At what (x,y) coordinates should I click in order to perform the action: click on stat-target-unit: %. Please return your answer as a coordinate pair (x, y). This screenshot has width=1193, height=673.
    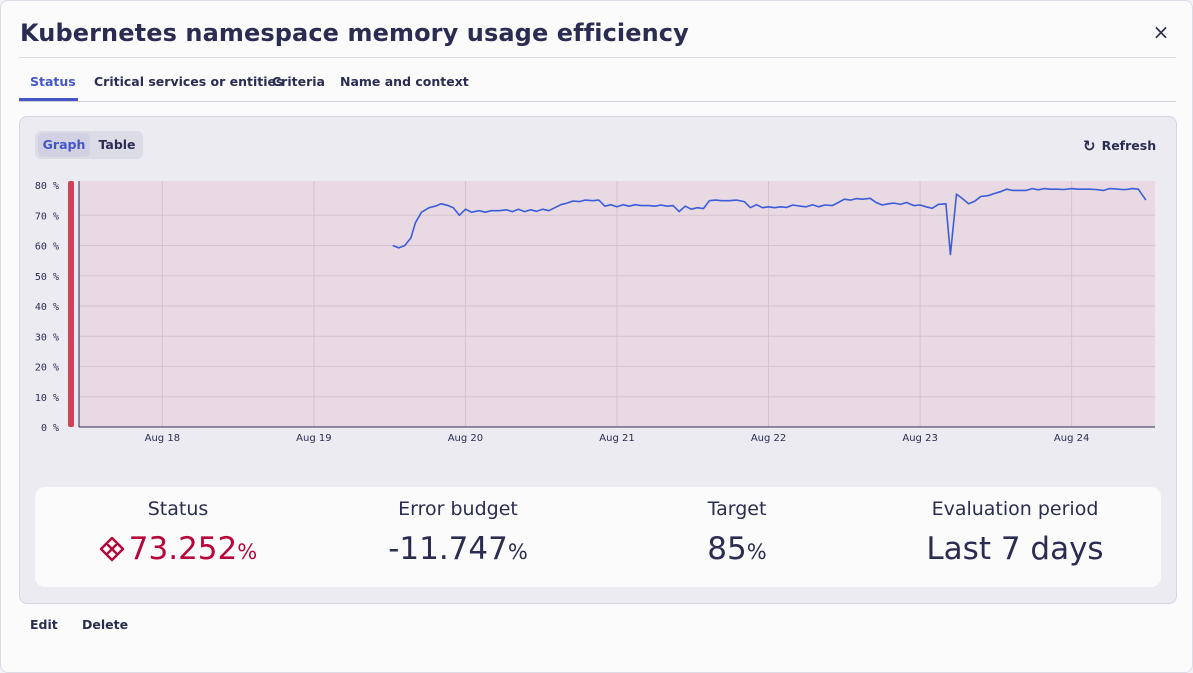
    Looking at the image, I should click on (756, 552).